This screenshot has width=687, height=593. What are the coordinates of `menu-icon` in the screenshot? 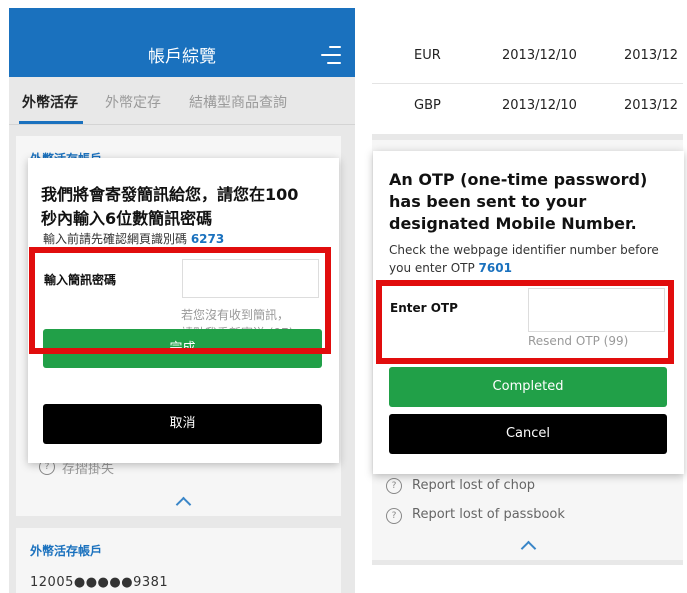 It's located at (331, 55).